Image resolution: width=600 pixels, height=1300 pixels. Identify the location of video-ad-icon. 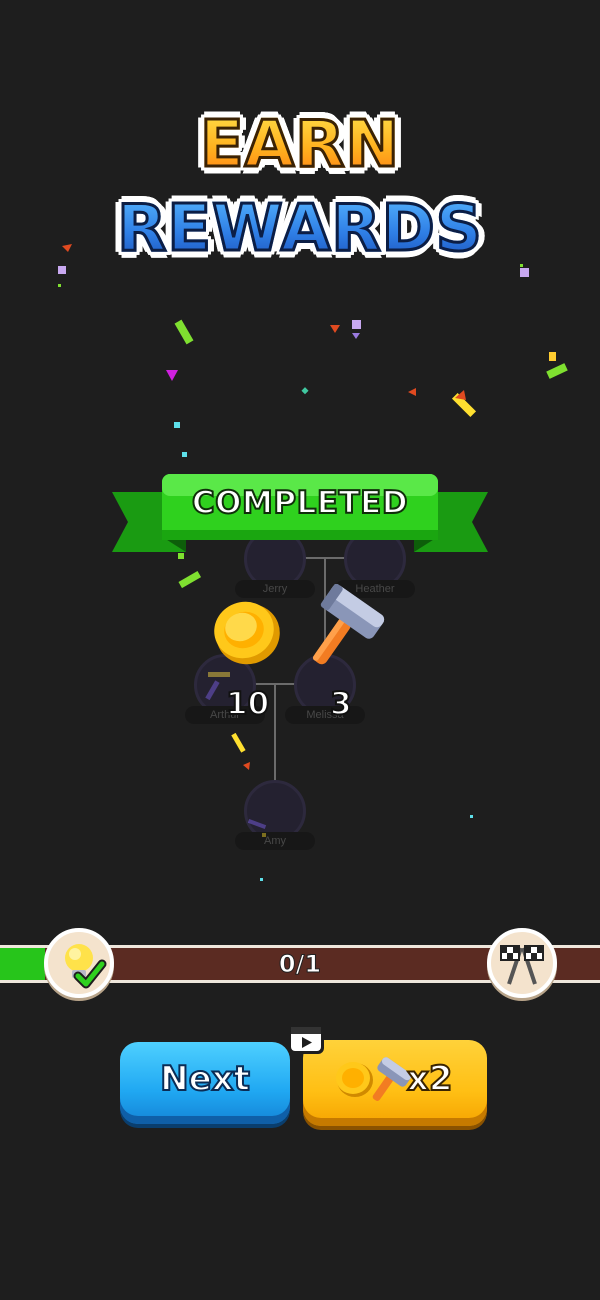
(306, 1039).